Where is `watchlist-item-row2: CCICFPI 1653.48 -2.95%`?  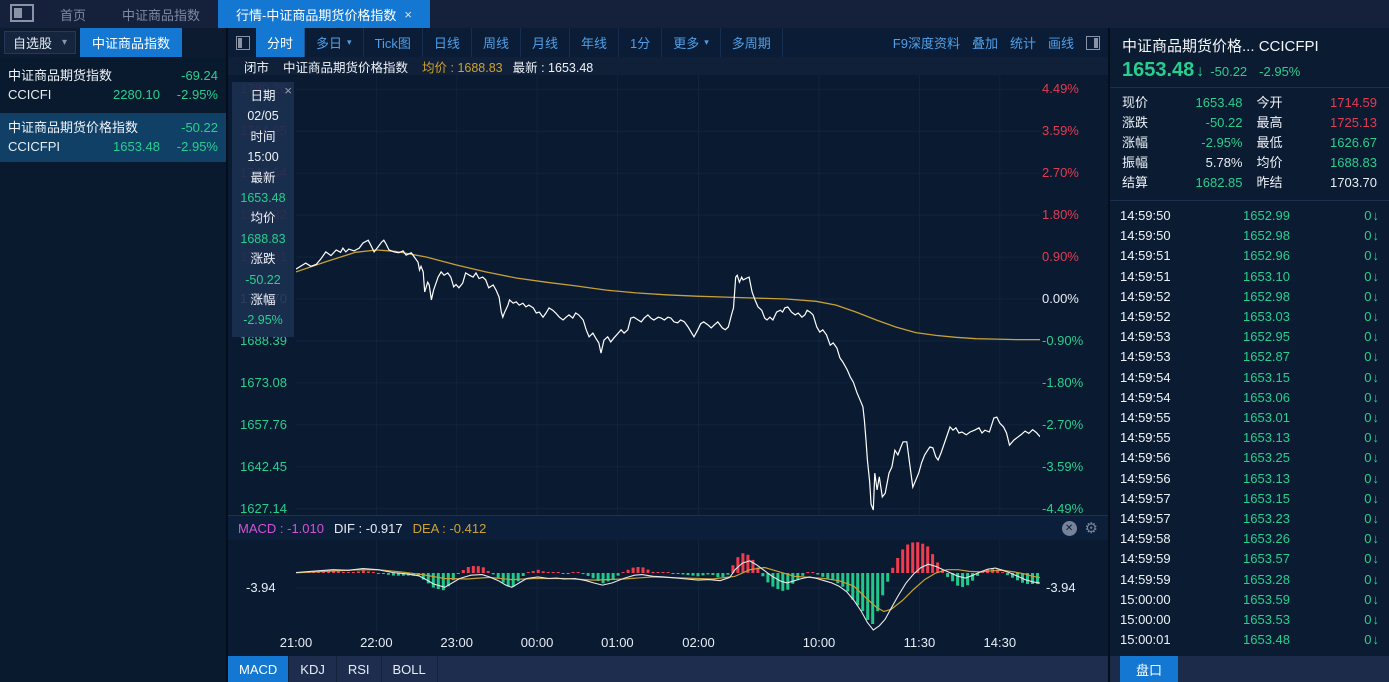
watchlist-item-row2: CCICFPI 1653.48 -2.95% is located at coordinates (113, 146).